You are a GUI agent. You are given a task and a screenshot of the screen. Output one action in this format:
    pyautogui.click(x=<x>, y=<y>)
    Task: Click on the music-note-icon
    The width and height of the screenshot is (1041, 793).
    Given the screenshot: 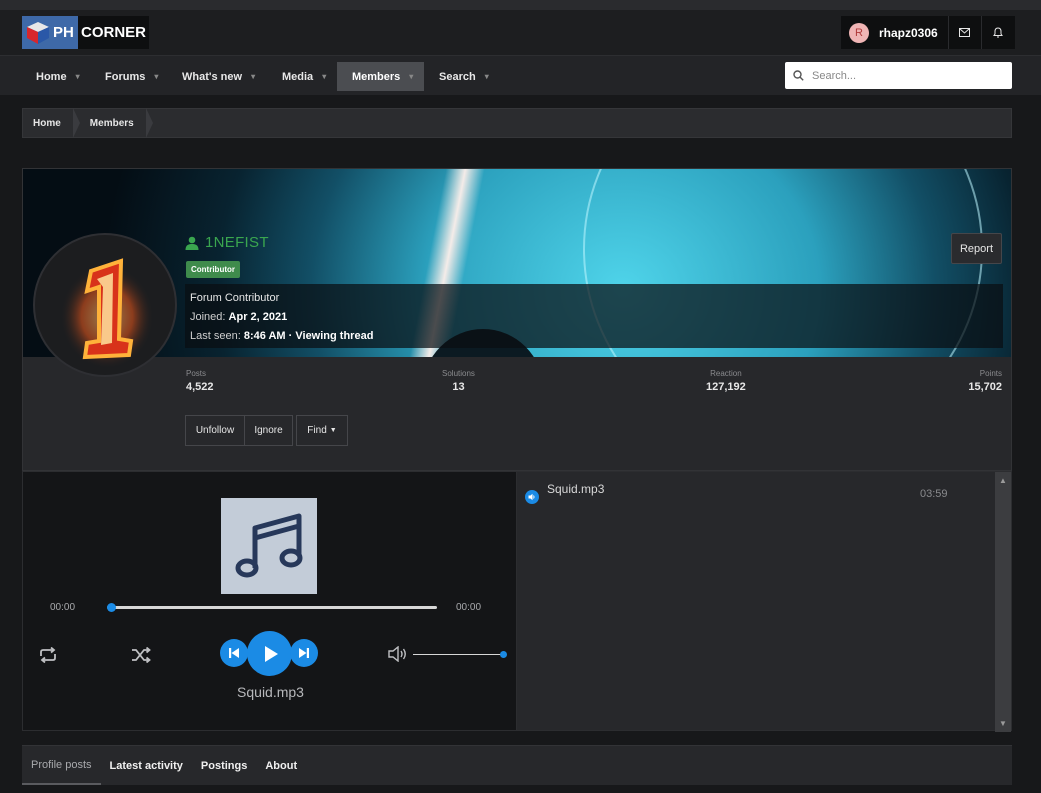 What is the action you would take?
    pyautogui.click(x=269, y=545)
    